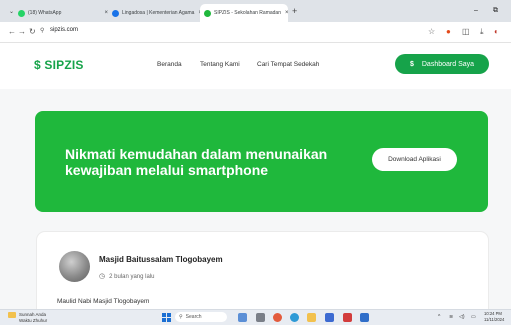 The width and height of the screenshot is (511, 325). I want to click on widget-line2: Waktu Zhuhur, so click(33, 320).